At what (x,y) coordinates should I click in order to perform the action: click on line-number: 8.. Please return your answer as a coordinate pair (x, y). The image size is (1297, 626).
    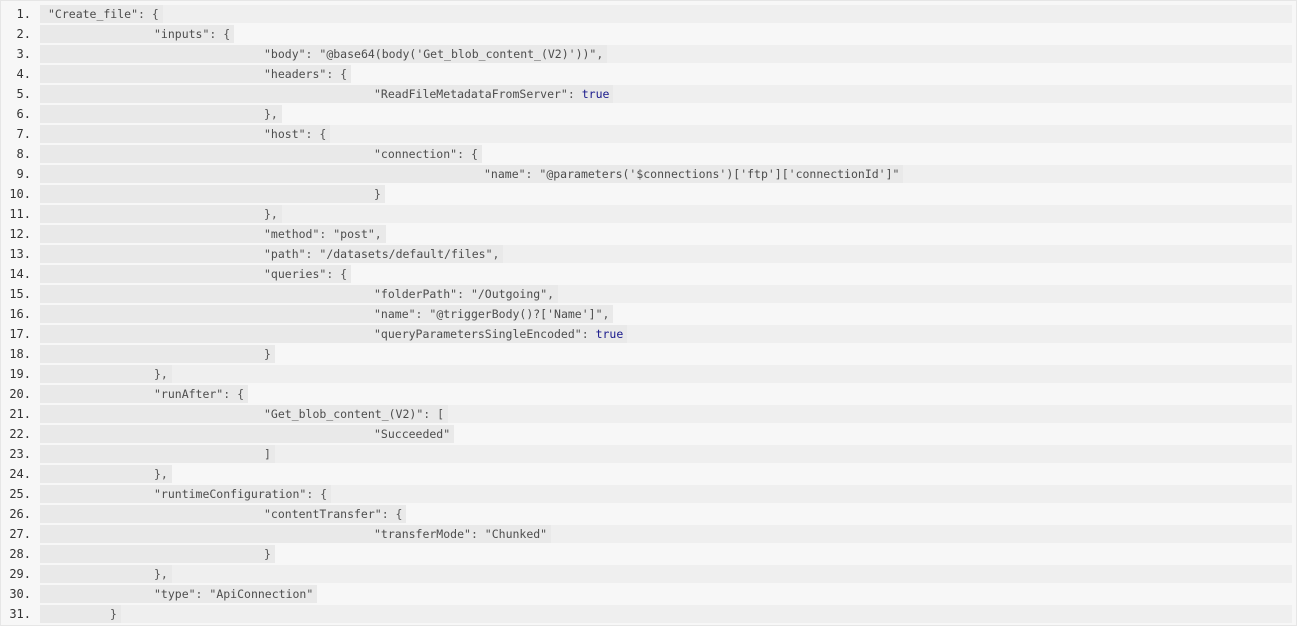
    Looking at the image, I should click on (23, 154).